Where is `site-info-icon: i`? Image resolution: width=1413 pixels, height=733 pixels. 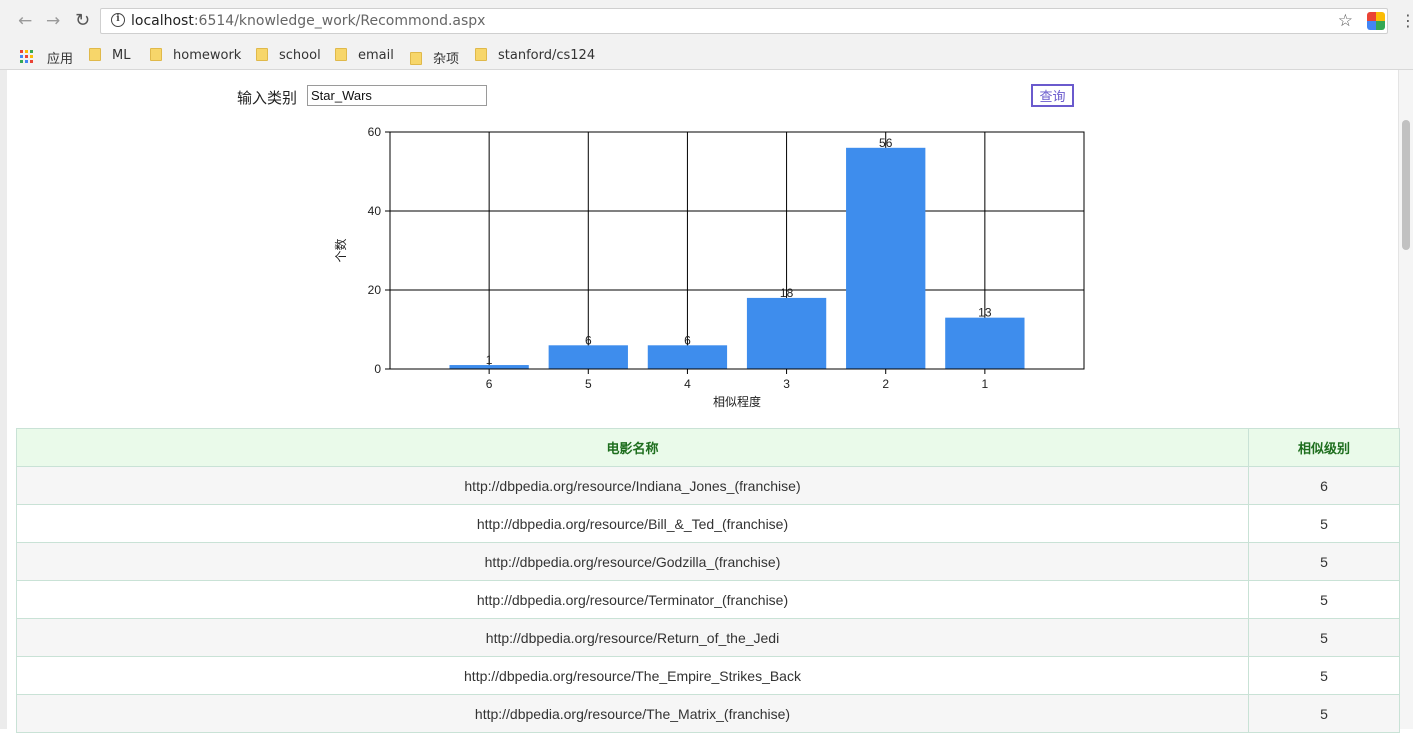
site-info-icon: i is located at coordinates (118, 20).